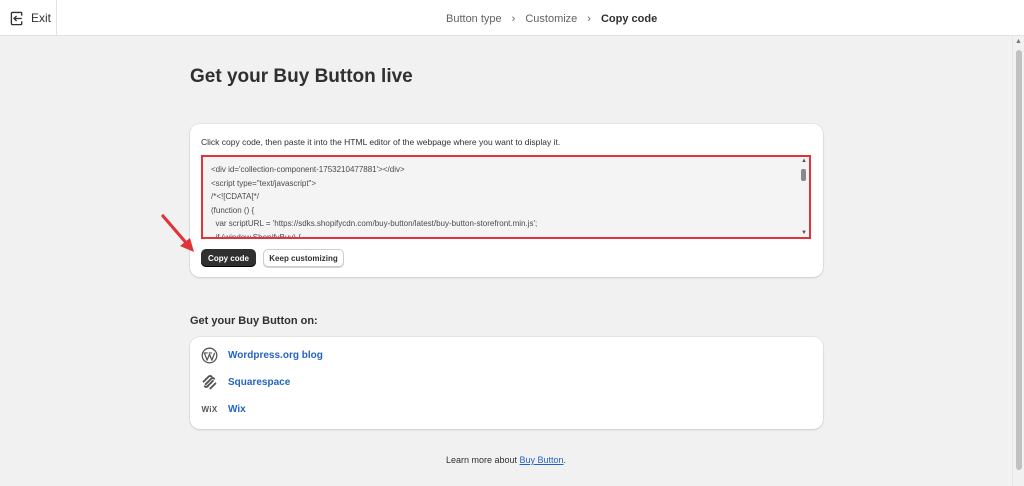 This screenshot has width=1024, height=486. Describe the element at coordinates (209, 355) in the screenshot. I see `wordpress-icon` at that location.